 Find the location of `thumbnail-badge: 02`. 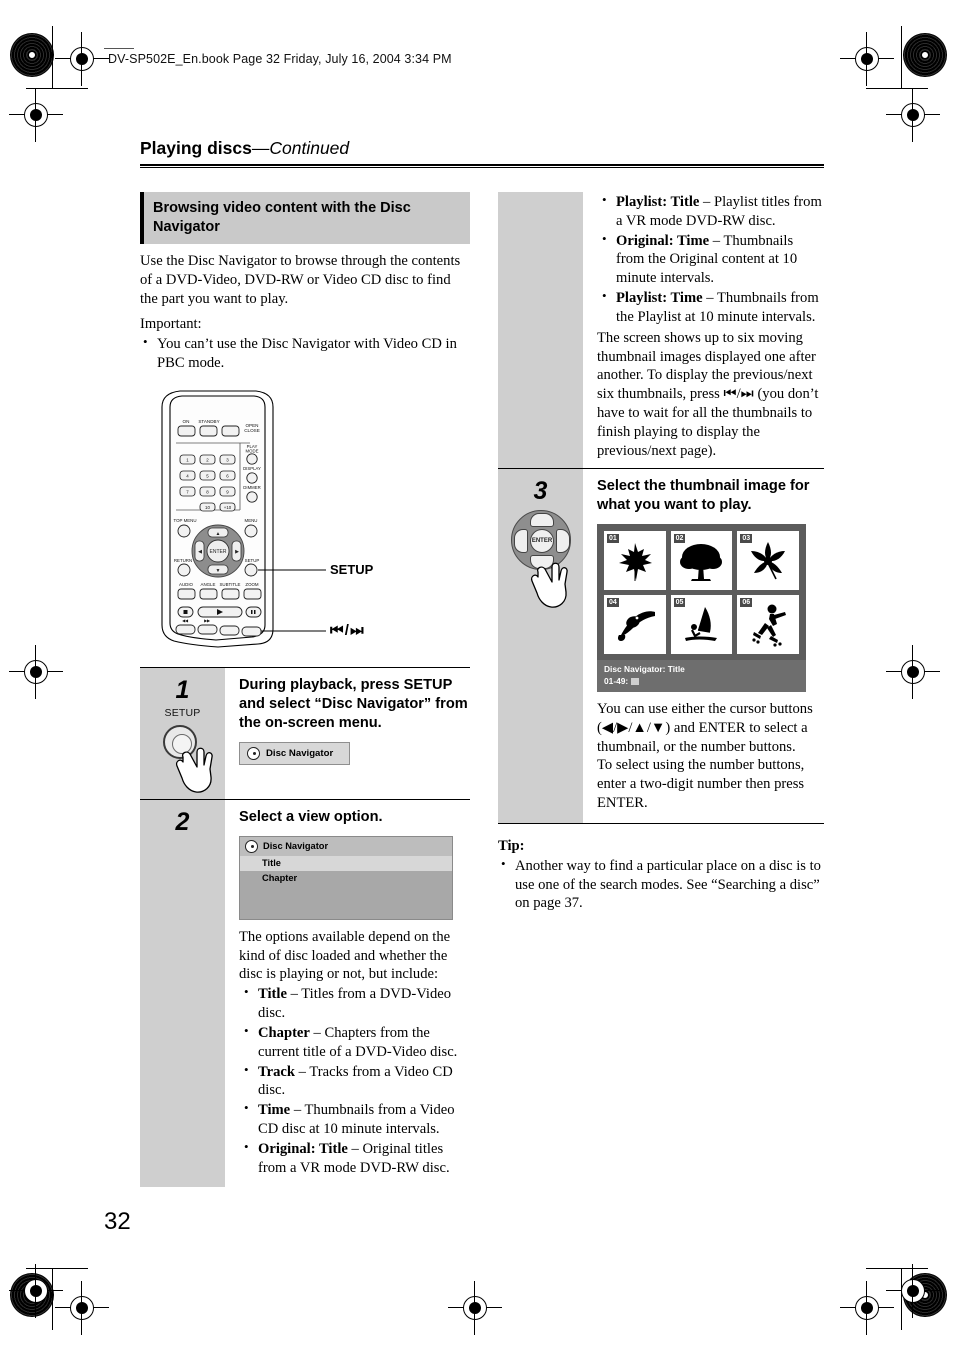

thumbnail-badge: 02 is located at coordinates (679, 539).